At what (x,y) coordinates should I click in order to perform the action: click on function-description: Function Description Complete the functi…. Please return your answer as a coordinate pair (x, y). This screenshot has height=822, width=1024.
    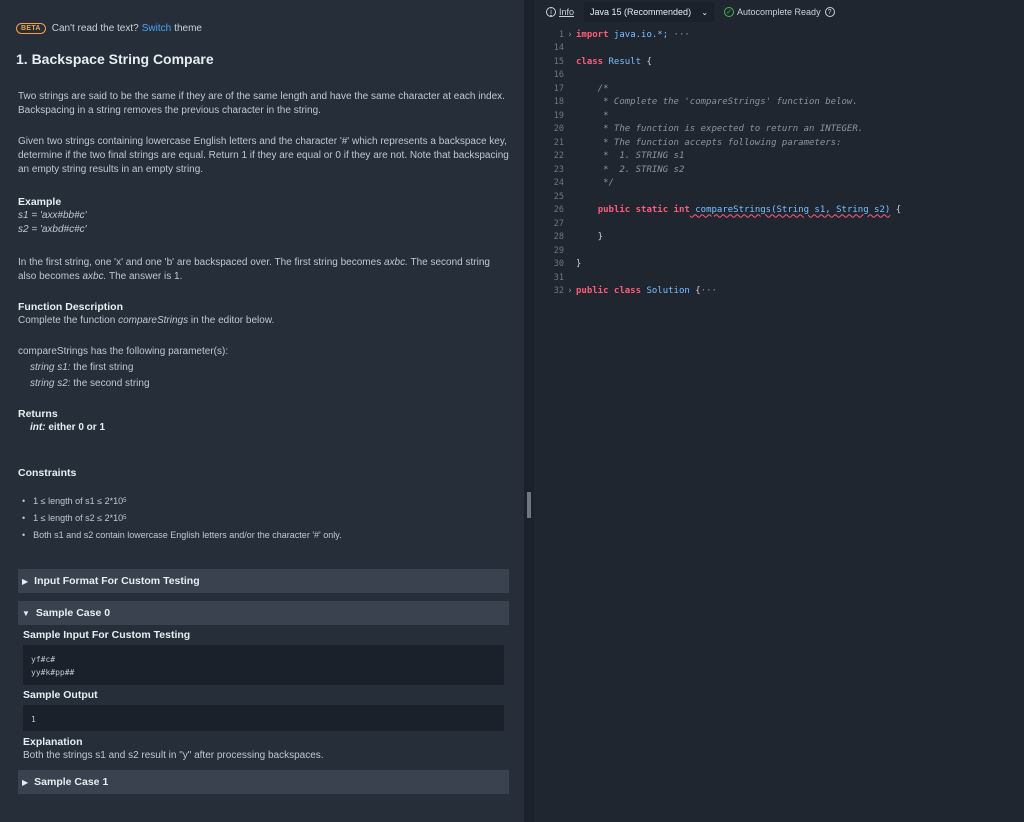
    Looking at the image, I should click on (264, 314).